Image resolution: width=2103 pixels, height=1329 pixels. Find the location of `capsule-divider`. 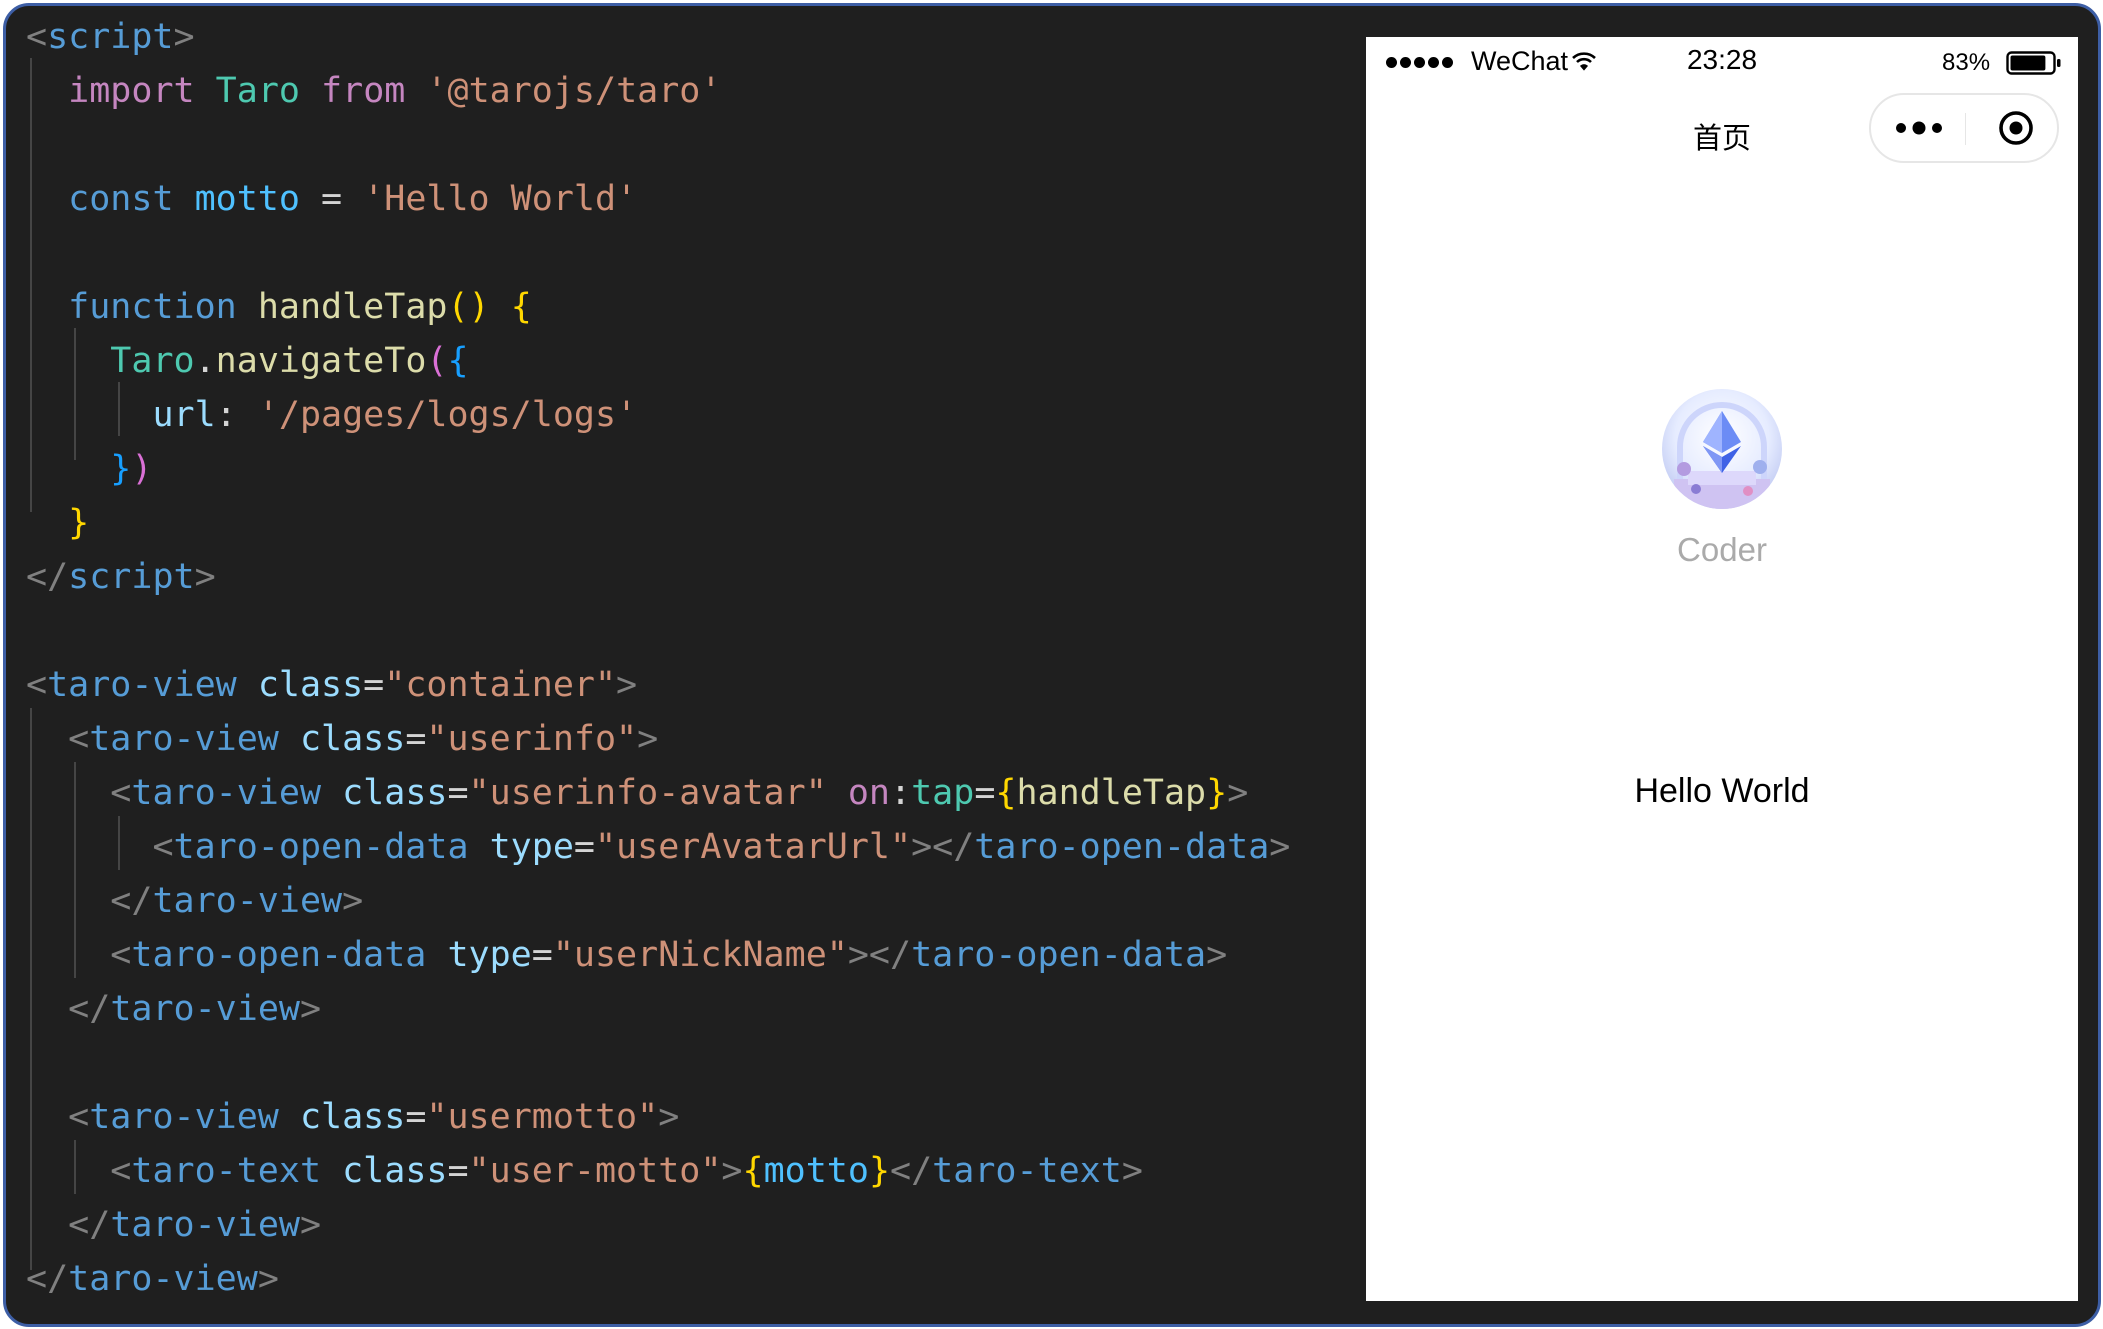

capsule-divider is located at coordinates (1965, 129).